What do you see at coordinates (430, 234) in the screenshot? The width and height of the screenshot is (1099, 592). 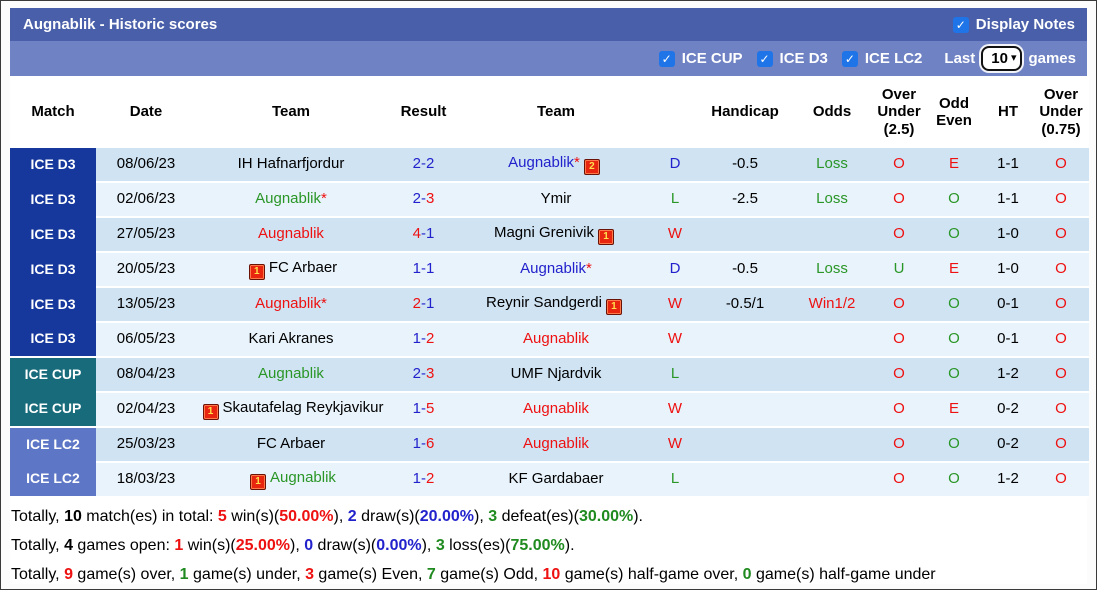 I see `away-score: 1` at bounding box center [430, 234].